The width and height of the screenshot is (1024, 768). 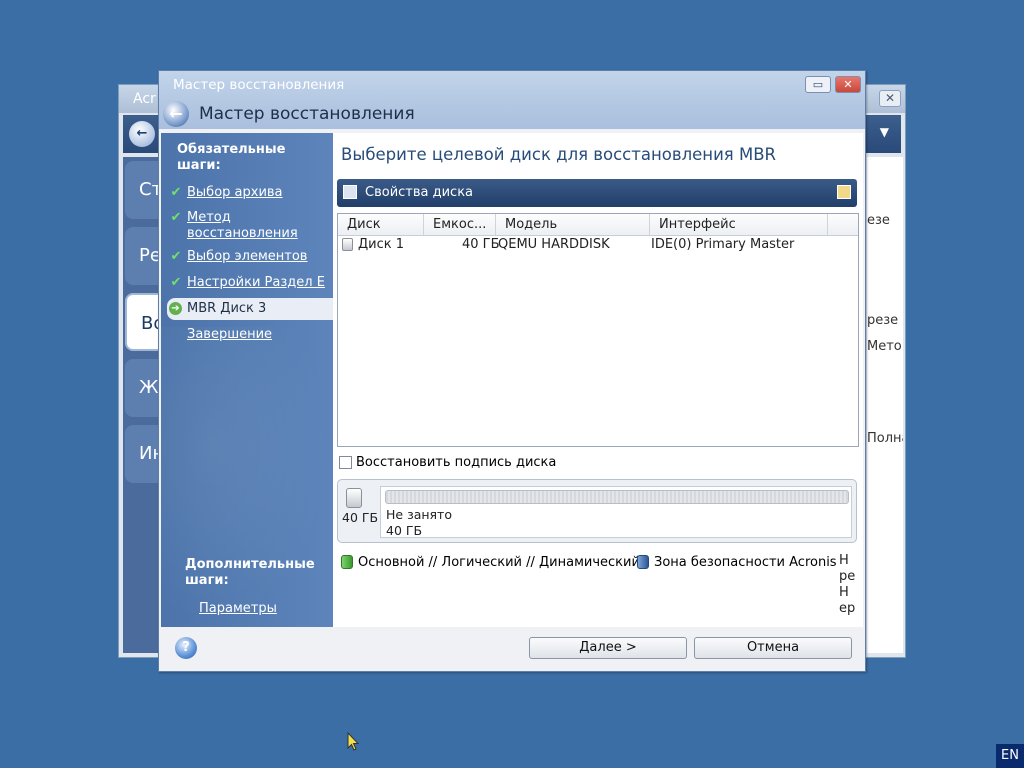 I want to click on background-dropdown-icon: ▼, so click(x=884, y=132).